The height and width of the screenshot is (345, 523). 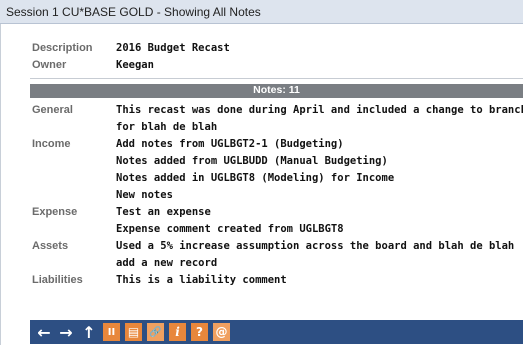 I want to click on pause-icon: II, so click(x=111, y=332).